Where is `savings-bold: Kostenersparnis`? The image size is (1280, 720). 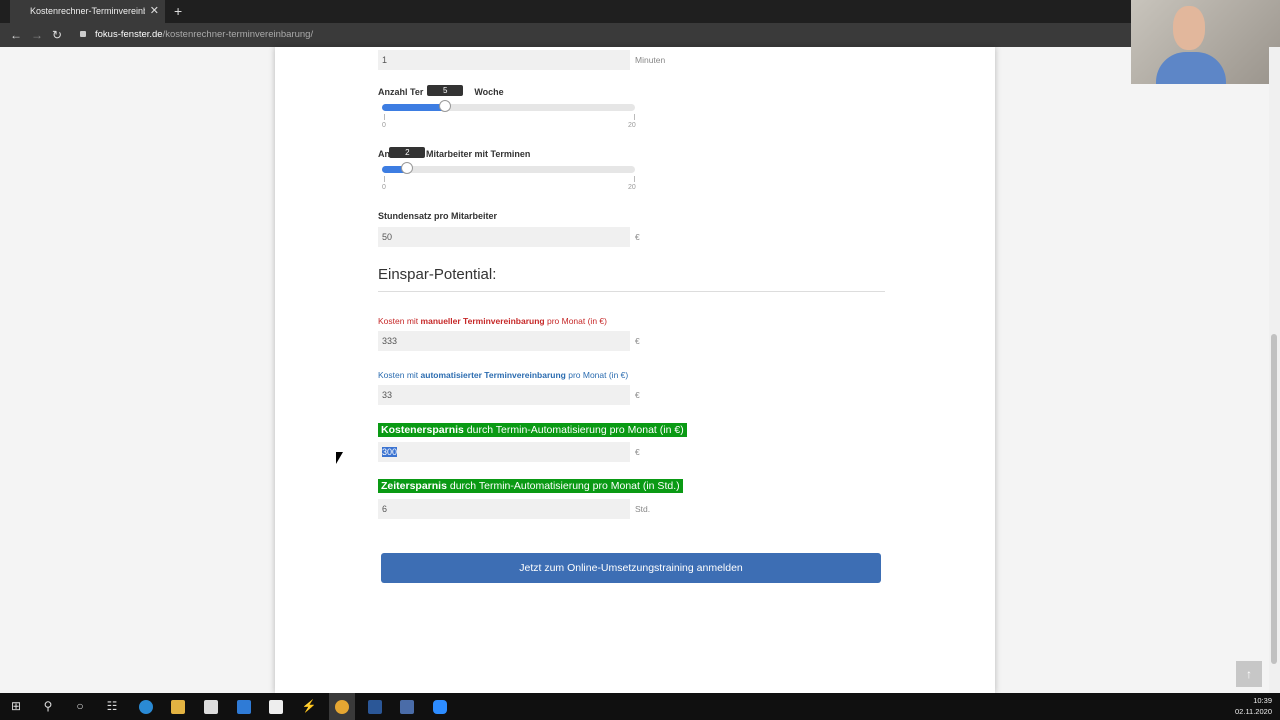
savings-bold: Kostenersparnis is located at coordinates (422, 430).